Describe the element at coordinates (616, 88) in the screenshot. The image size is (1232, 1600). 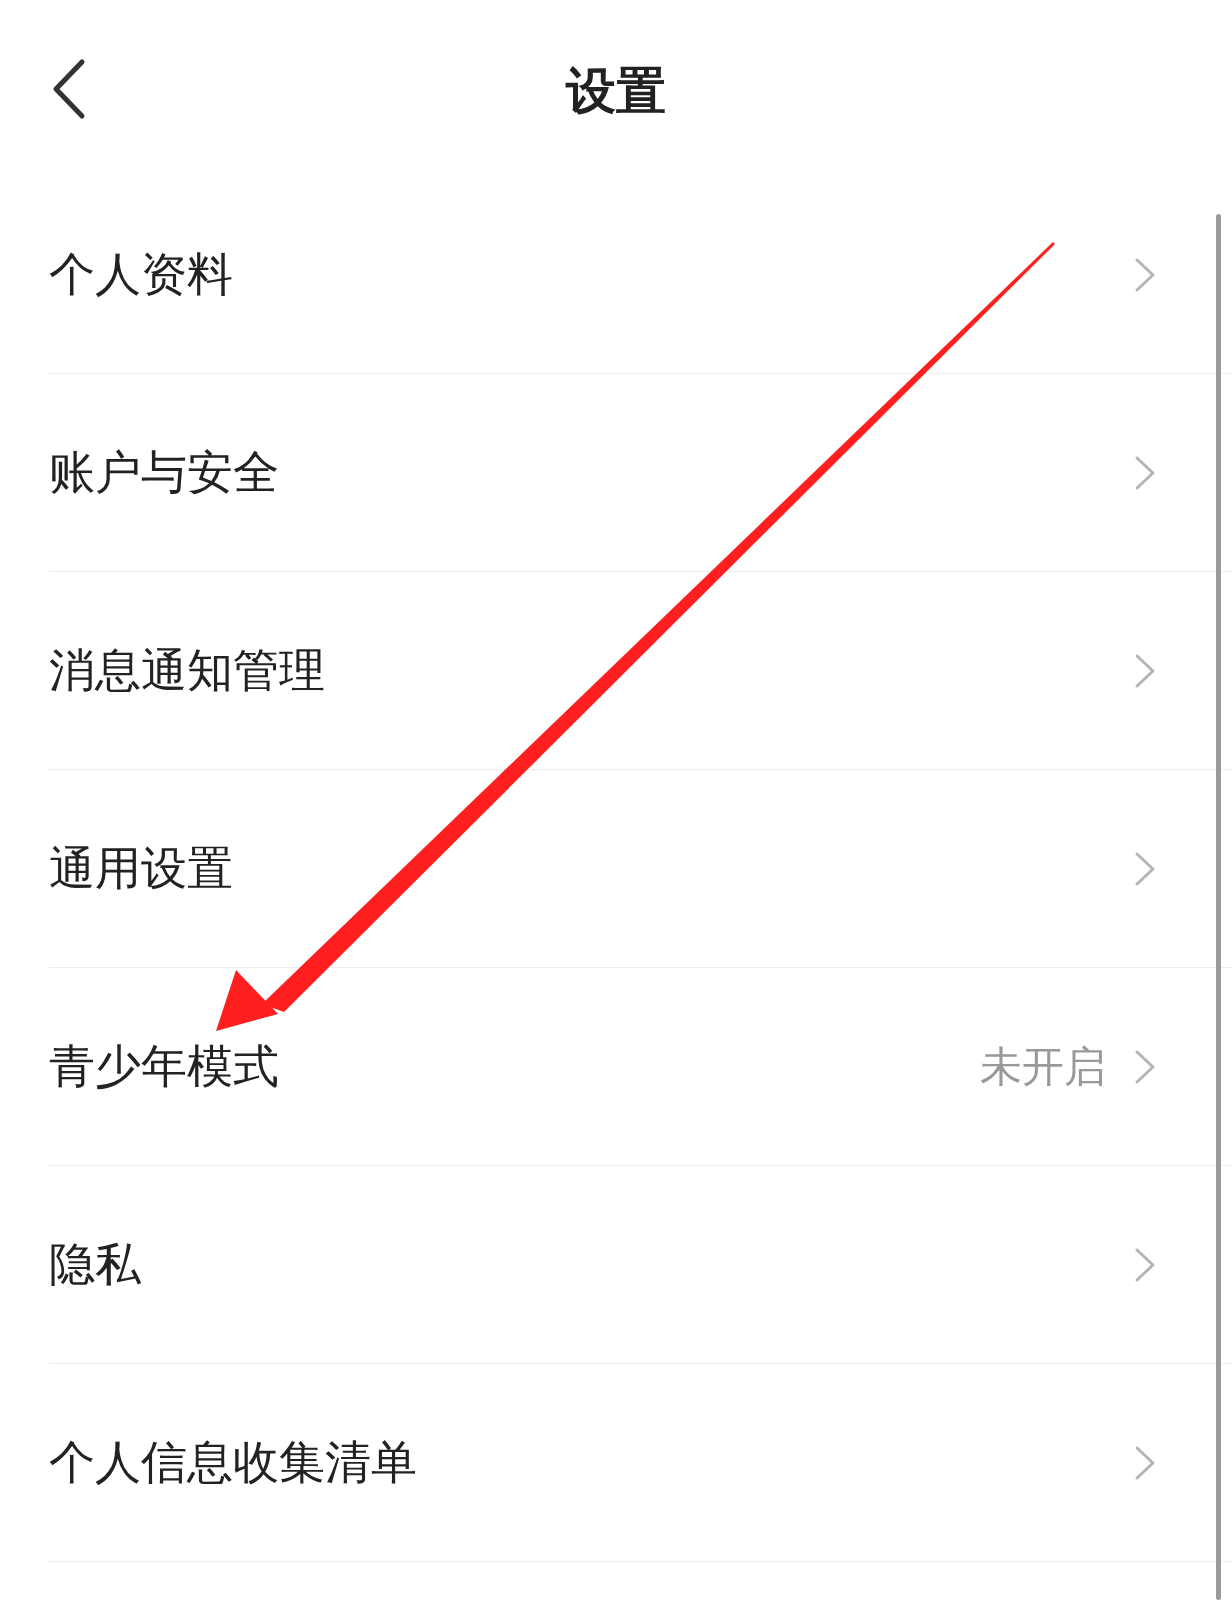
I see `page-title: 设置` at that location.